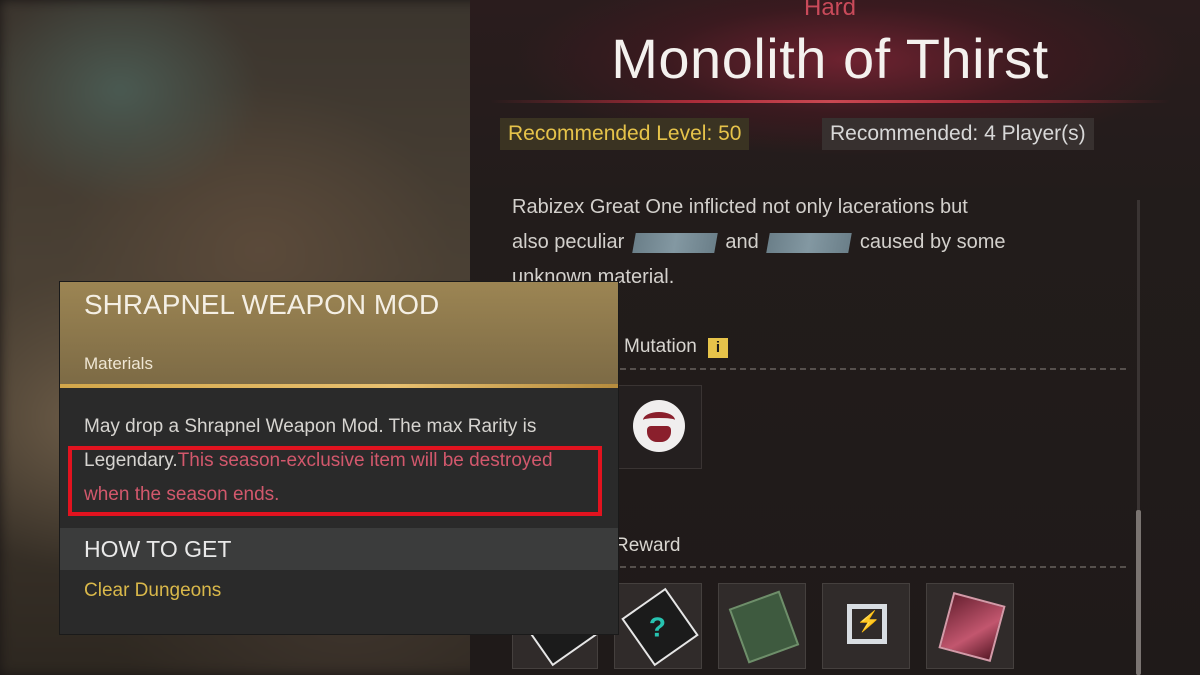 This screenshot has width=1200, height=675. I want to click on card-item-icon, so click(972, 627).